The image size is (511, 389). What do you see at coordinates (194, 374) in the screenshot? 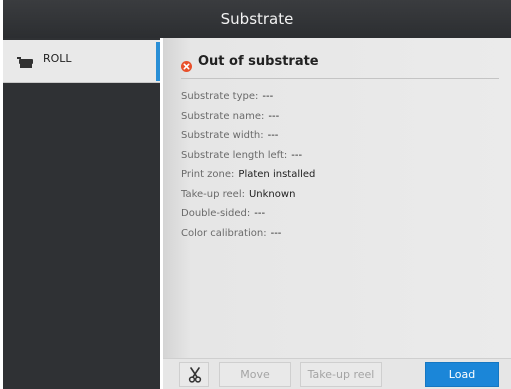
I see `cut-button` at bounding box center [194, 374].